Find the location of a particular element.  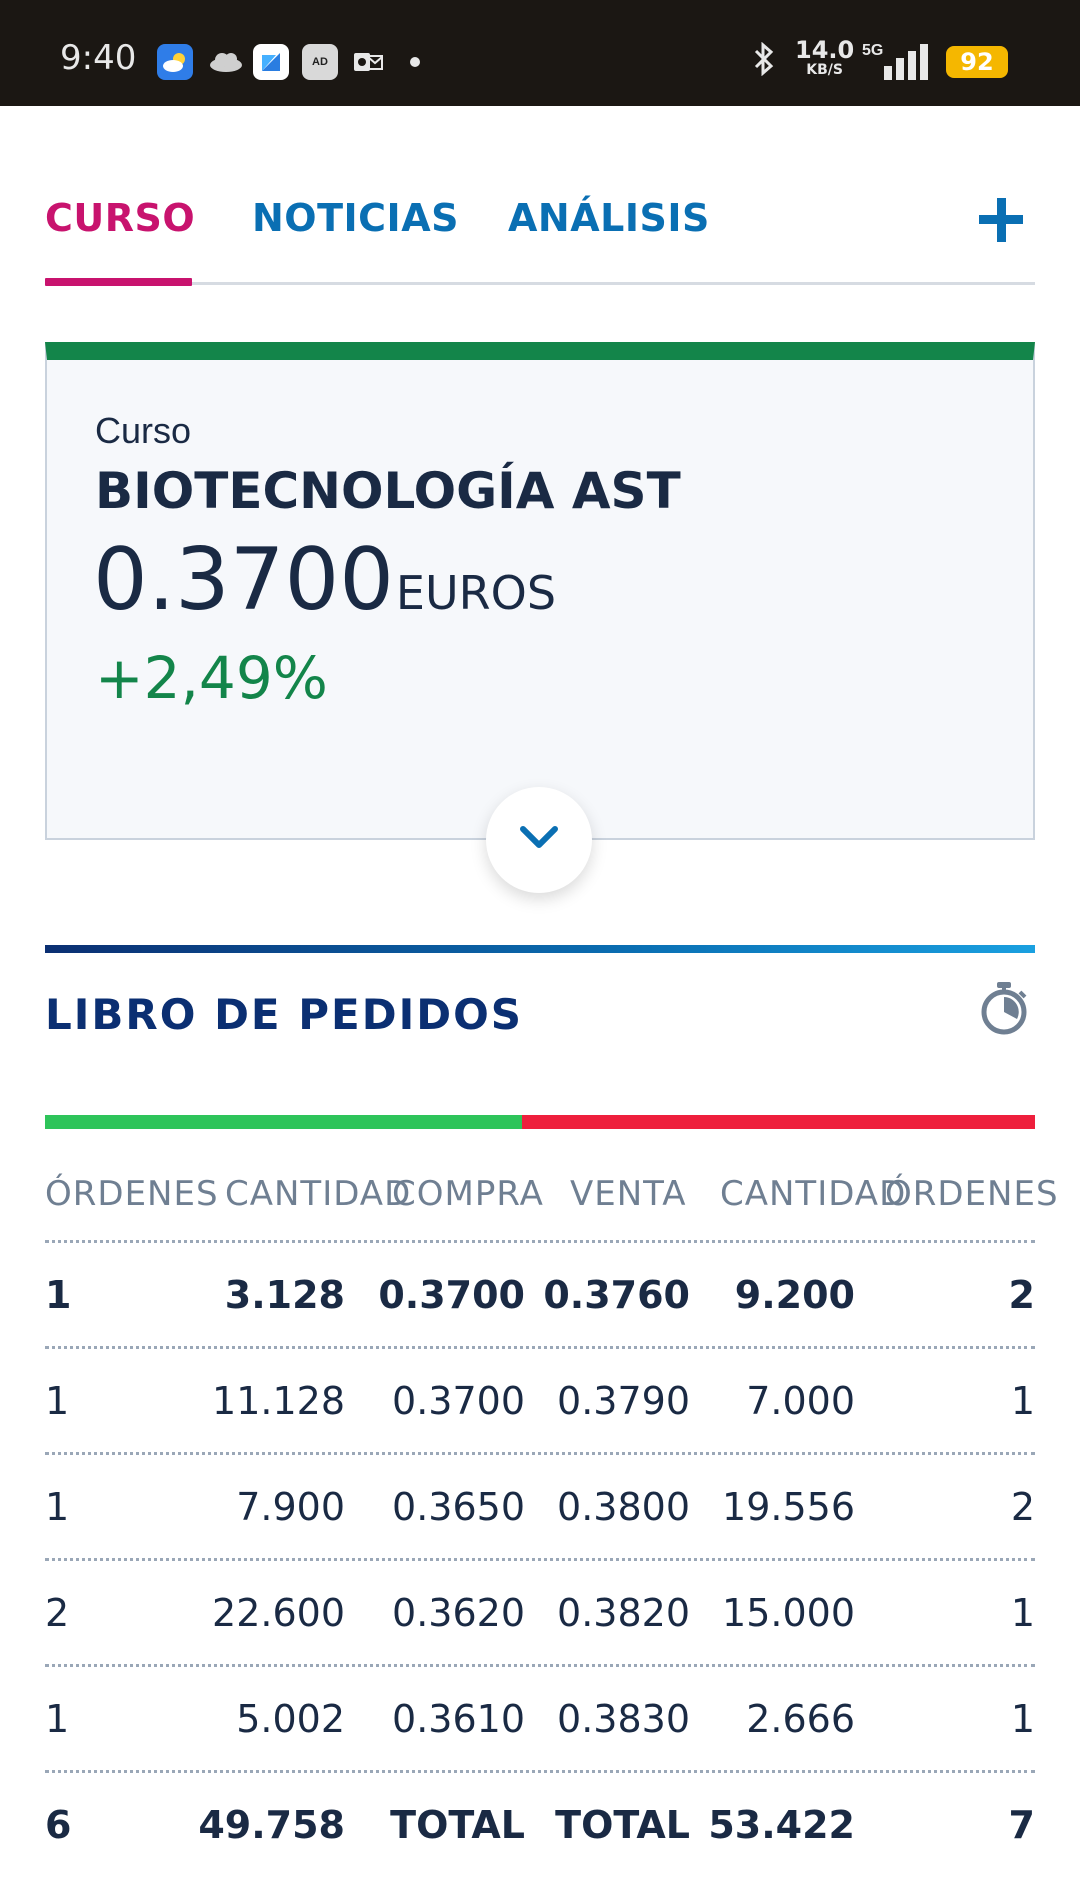

col-header-ordenes-sell: ÓRDENES is located at coordinates (972, 1194).